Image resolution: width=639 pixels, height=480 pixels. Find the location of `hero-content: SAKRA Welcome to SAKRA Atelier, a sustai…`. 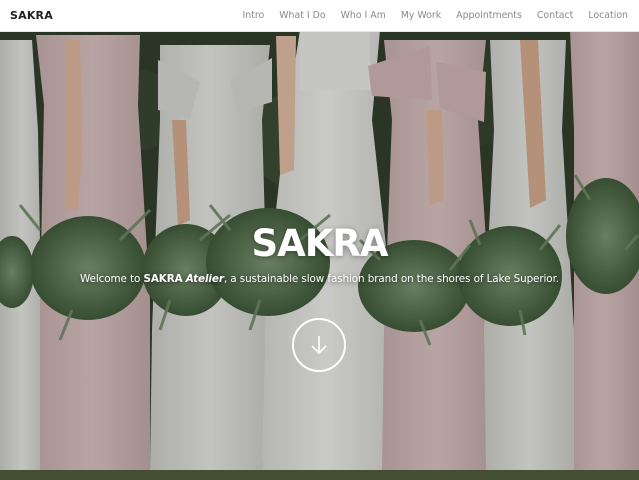

hero-content: SAKRA Welcome to SAKRA Atelier, a sustai… is located at coordinates (319, 253).